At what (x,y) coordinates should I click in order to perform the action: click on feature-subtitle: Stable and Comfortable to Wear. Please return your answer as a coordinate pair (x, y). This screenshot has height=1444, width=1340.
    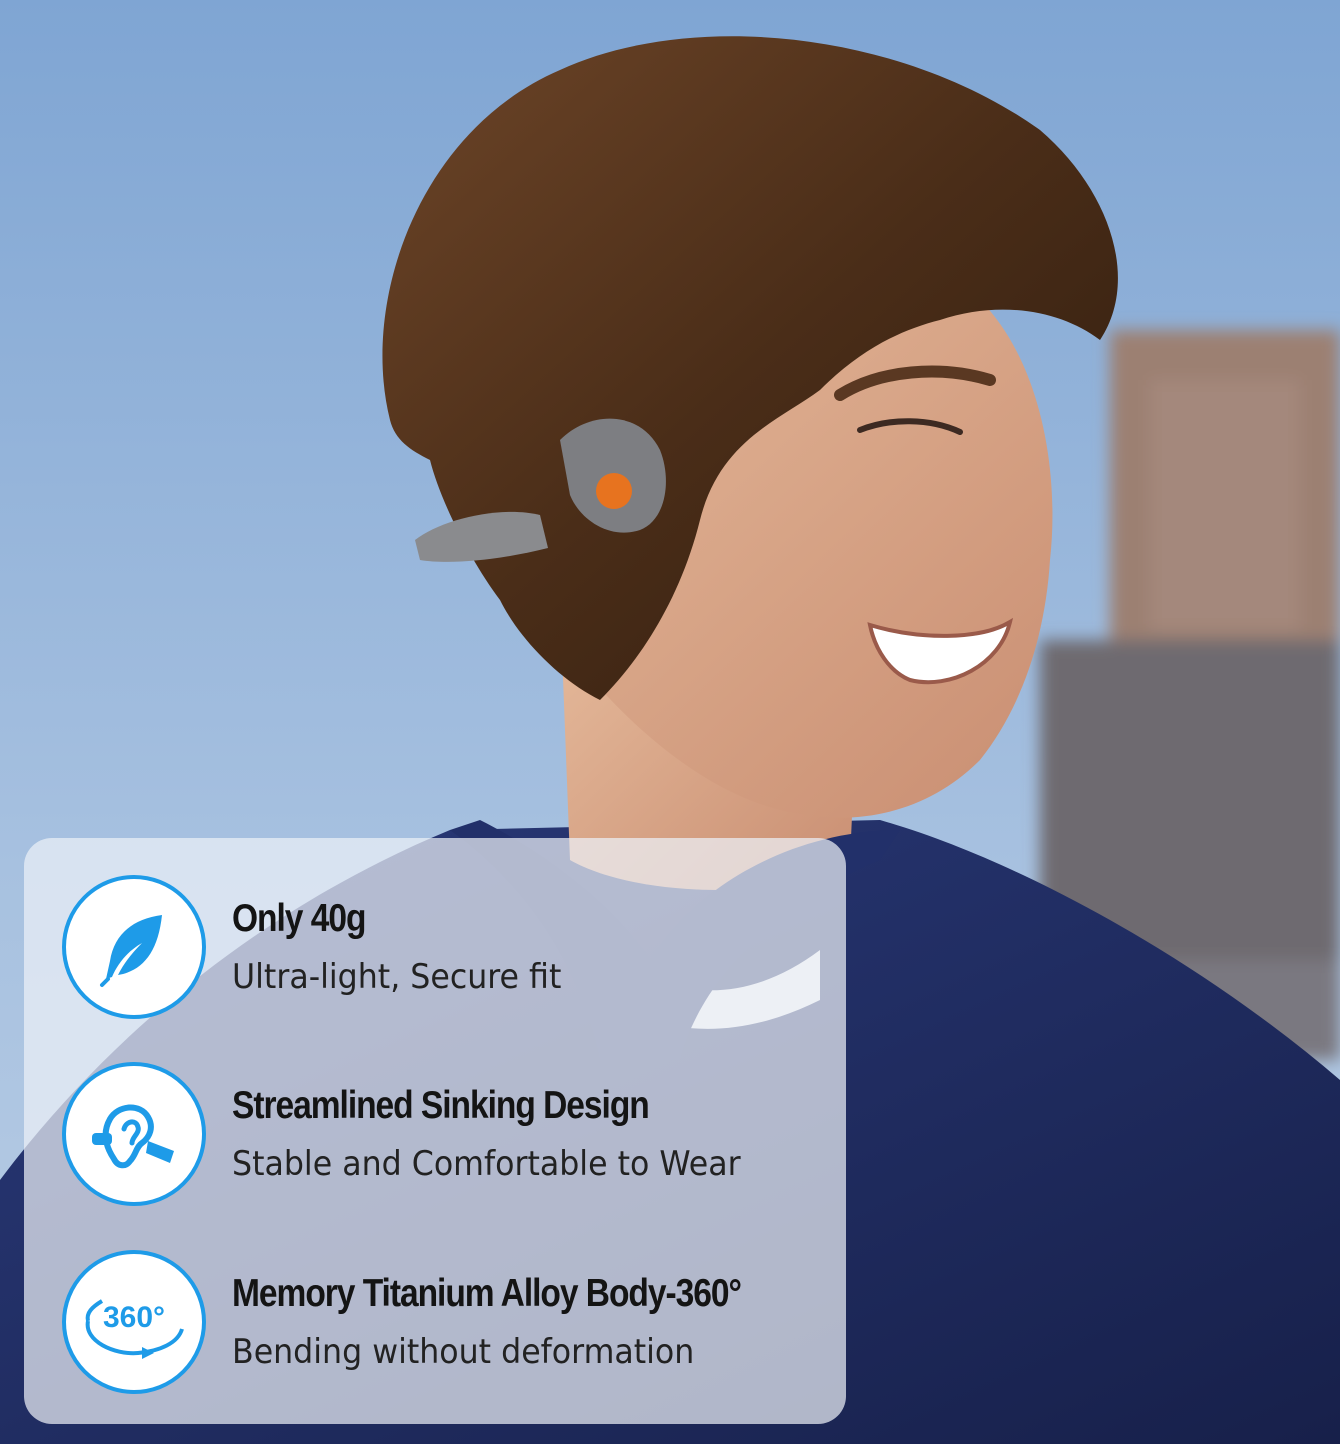
    Looking at the image, I should click on (486, 1164).